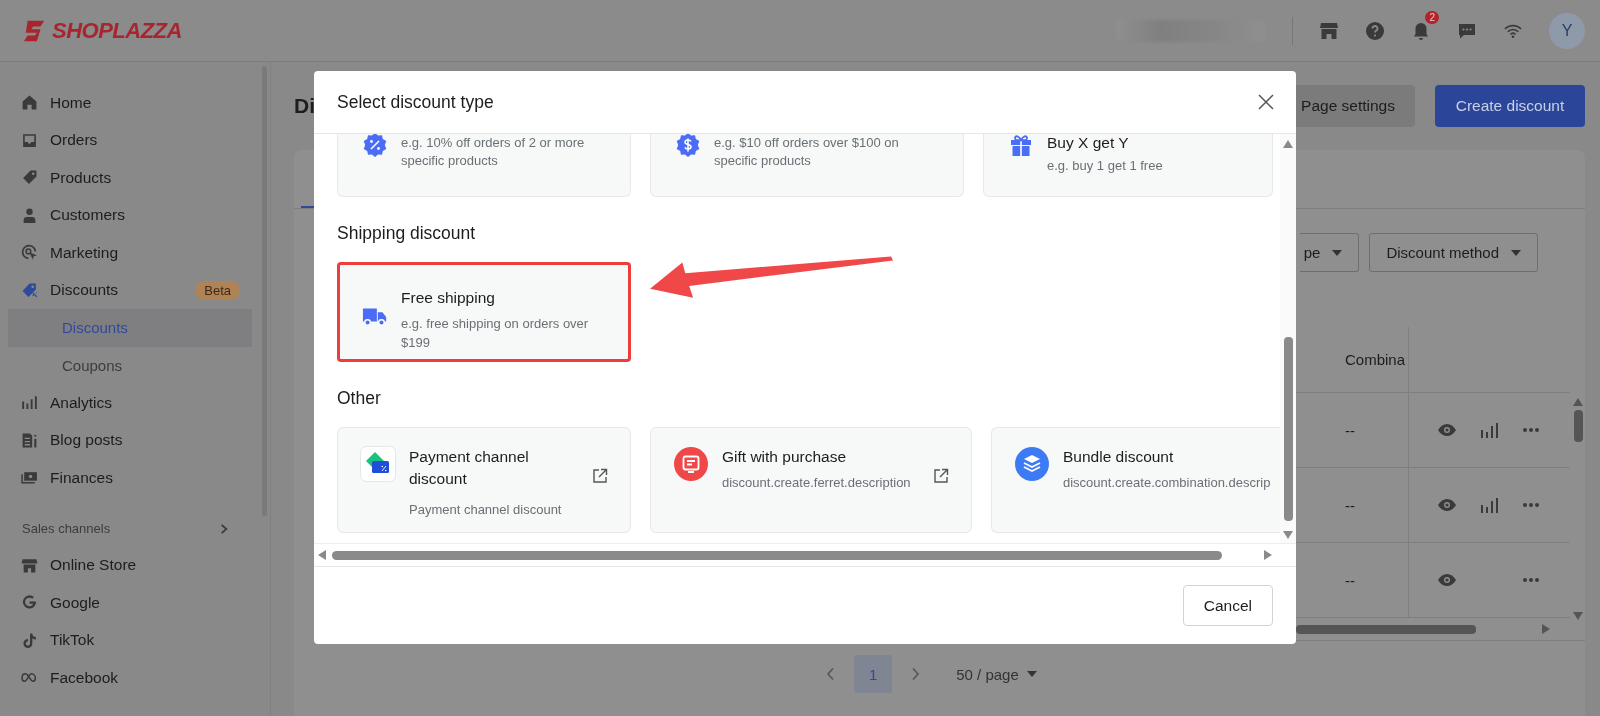  Describe the element at coordinates (785, 457) in the screenshot. I see `card-title: Gift with purchase` at that location.